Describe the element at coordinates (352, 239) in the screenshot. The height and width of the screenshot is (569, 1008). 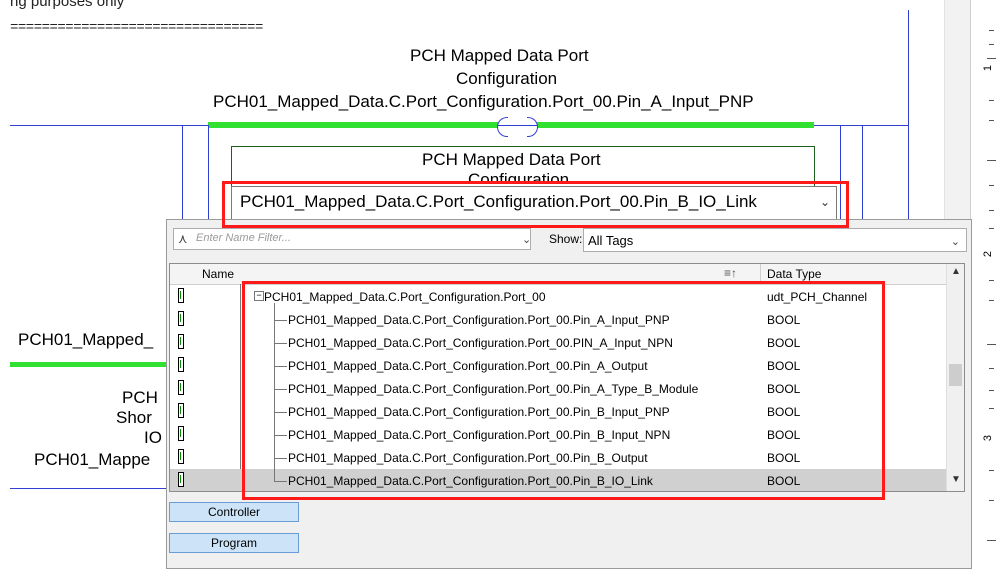
I see `name-filter-input: ⋏ Enter Name Filter... ⌄` at that location.